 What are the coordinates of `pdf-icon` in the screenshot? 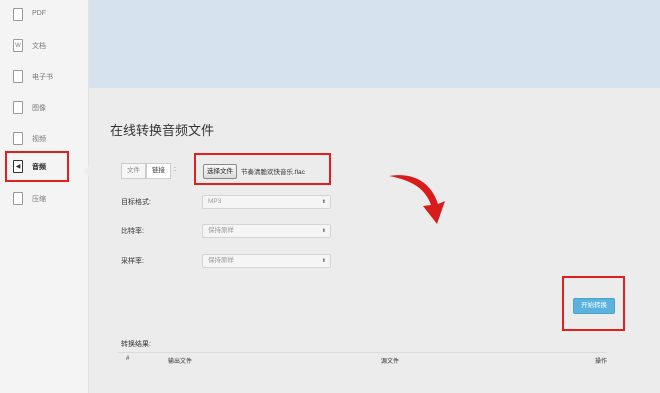 It's located at (18, 14).